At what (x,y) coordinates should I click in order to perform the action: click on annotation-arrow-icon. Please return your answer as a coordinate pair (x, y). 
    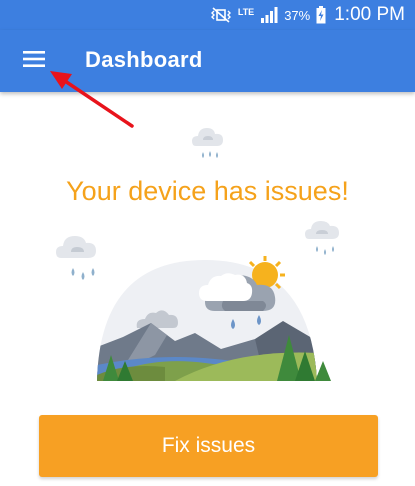
    Looking at the image, I should click on (92, 99).